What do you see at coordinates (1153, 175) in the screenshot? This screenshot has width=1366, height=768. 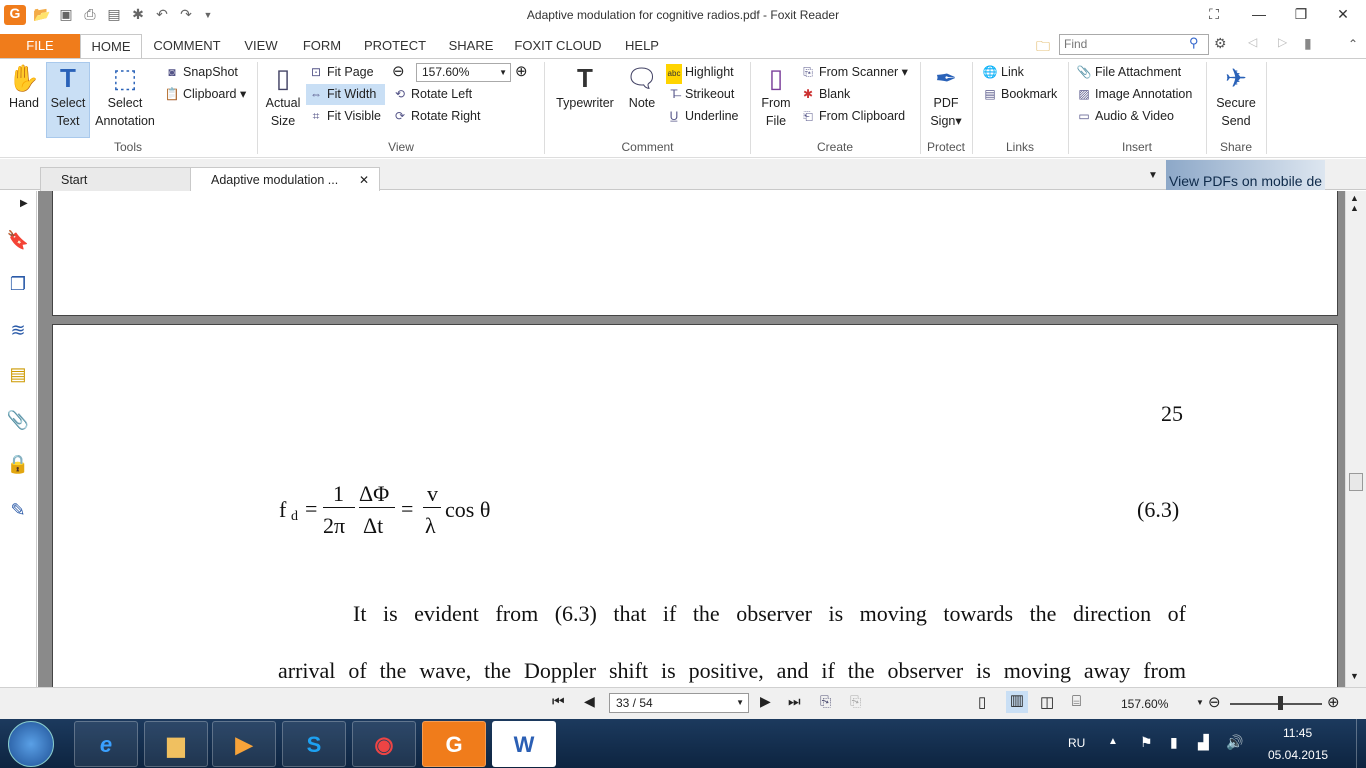 I see `tab-list-dropdown-icon: ▼` at bounding box center [1153, 175].